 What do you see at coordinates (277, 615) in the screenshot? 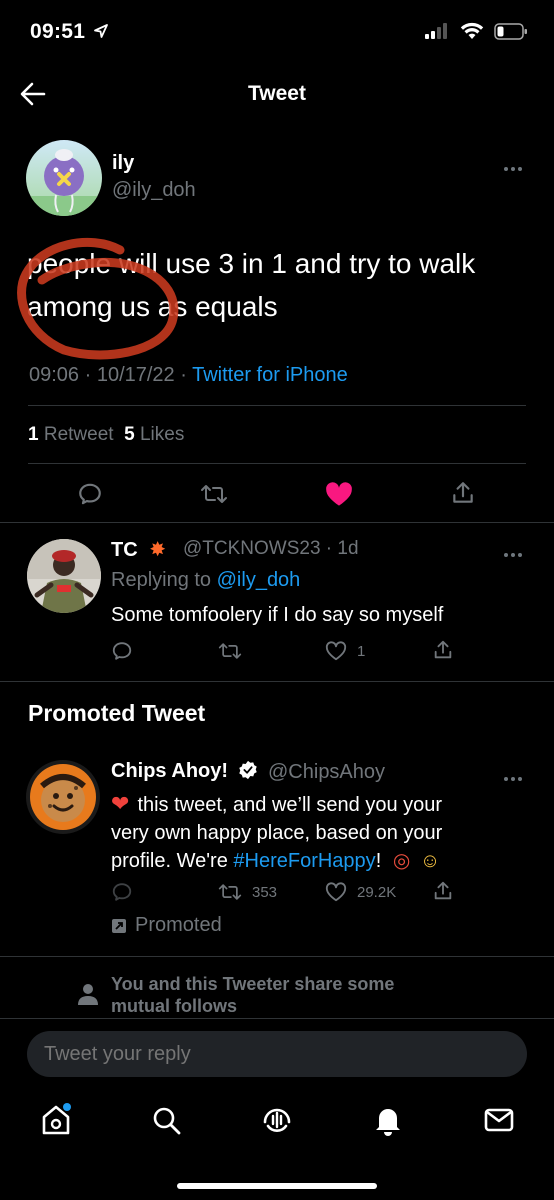
I see `reply-text: Some tomfoolery if I do say so myself` at bounding box center [277, 615].